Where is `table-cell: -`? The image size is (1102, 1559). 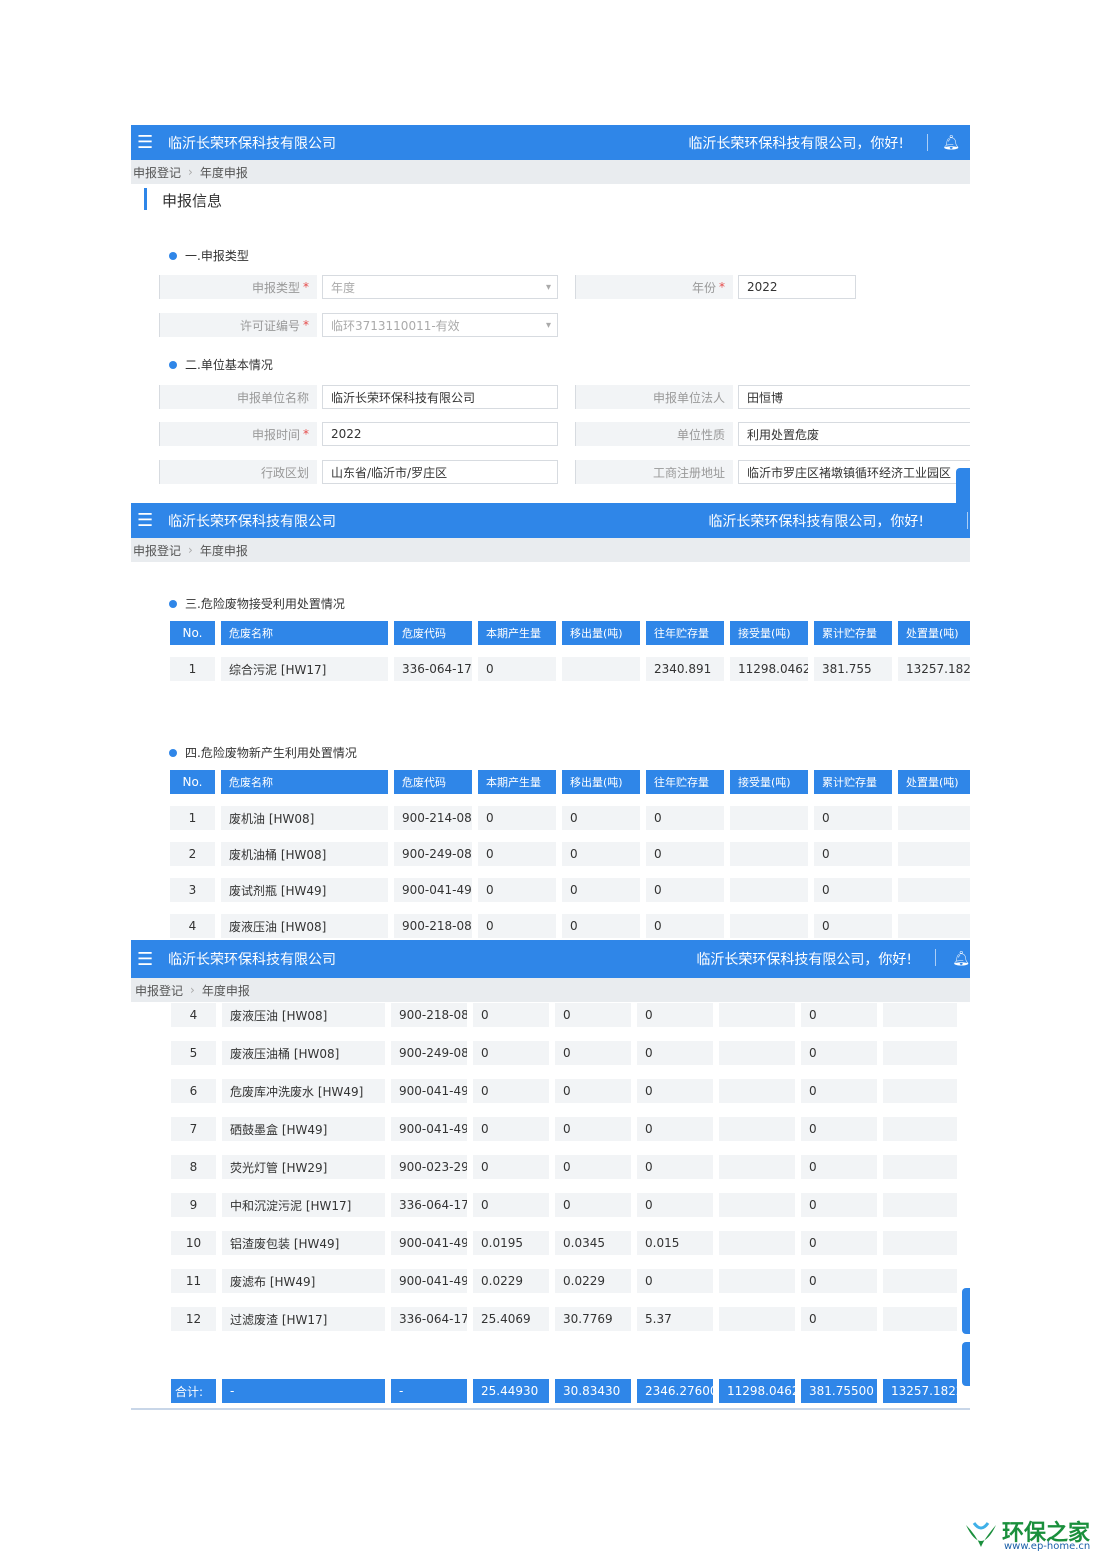
table-cell: - is located at coordinates (429, 1391).